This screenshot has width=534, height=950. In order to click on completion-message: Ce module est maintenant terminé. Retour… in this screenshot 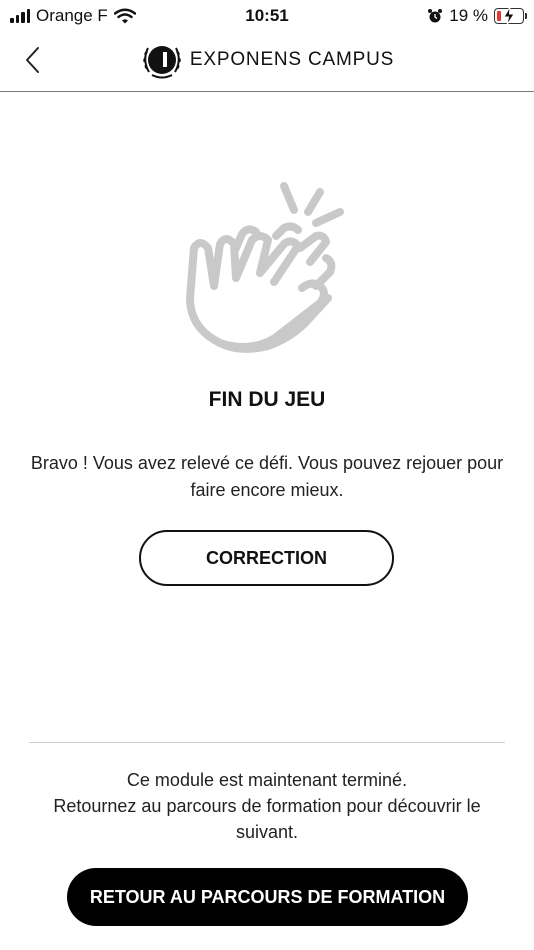, I will do `click(267, 806)`.